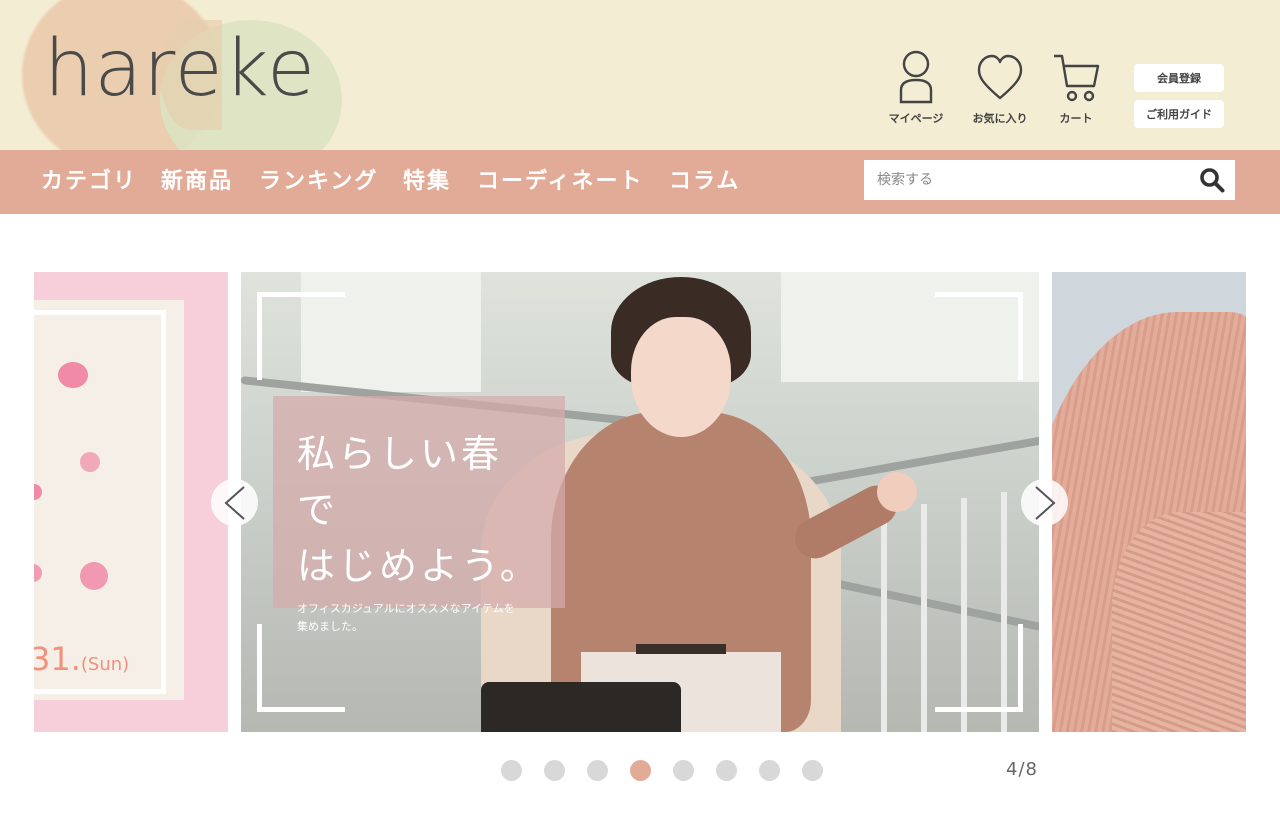  I want to click on nav-item-ranking: ランキング, so click(318, 182).